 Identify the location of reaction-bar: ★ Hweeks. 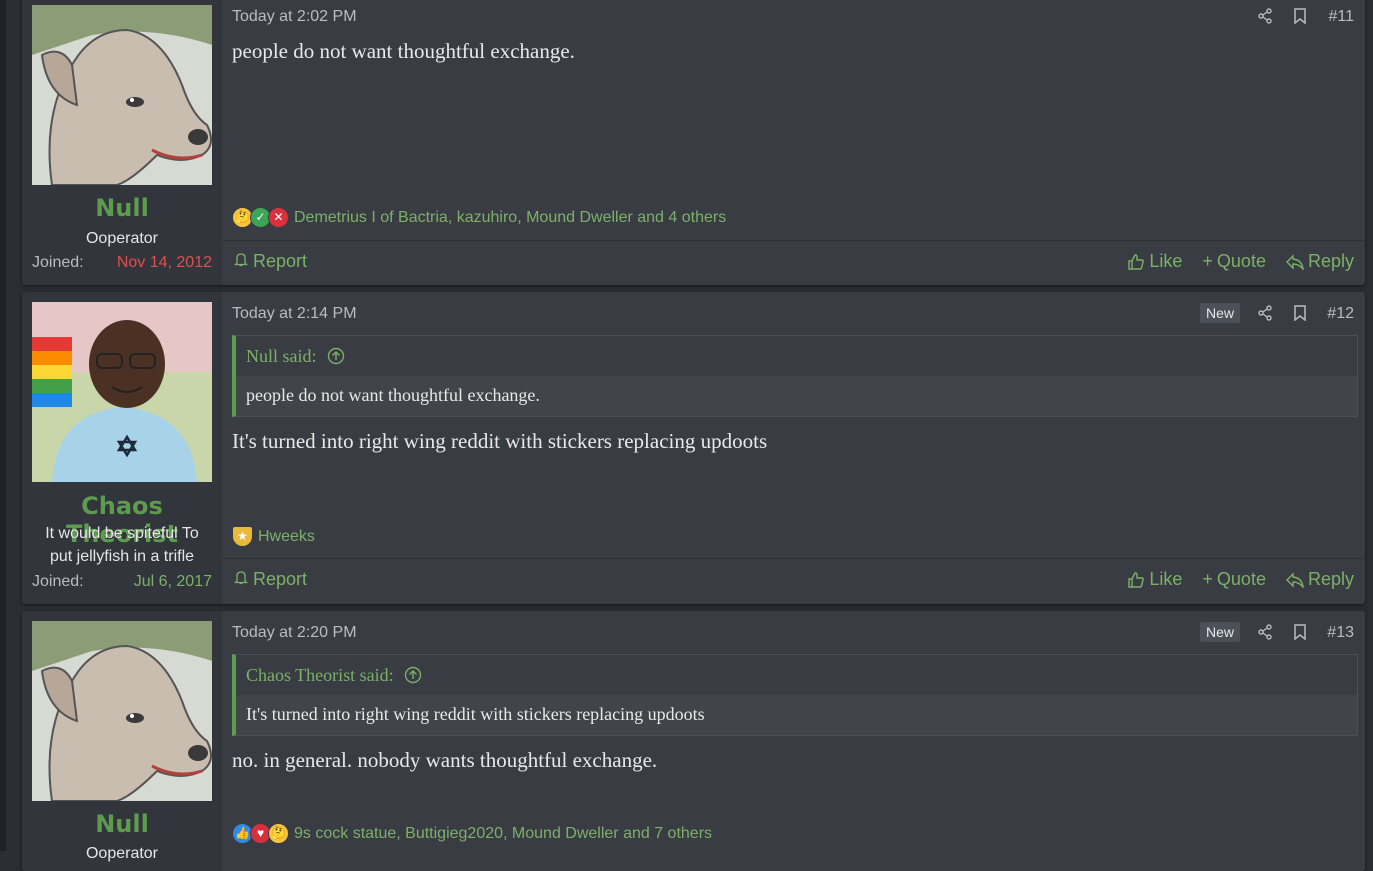
(273, 536).